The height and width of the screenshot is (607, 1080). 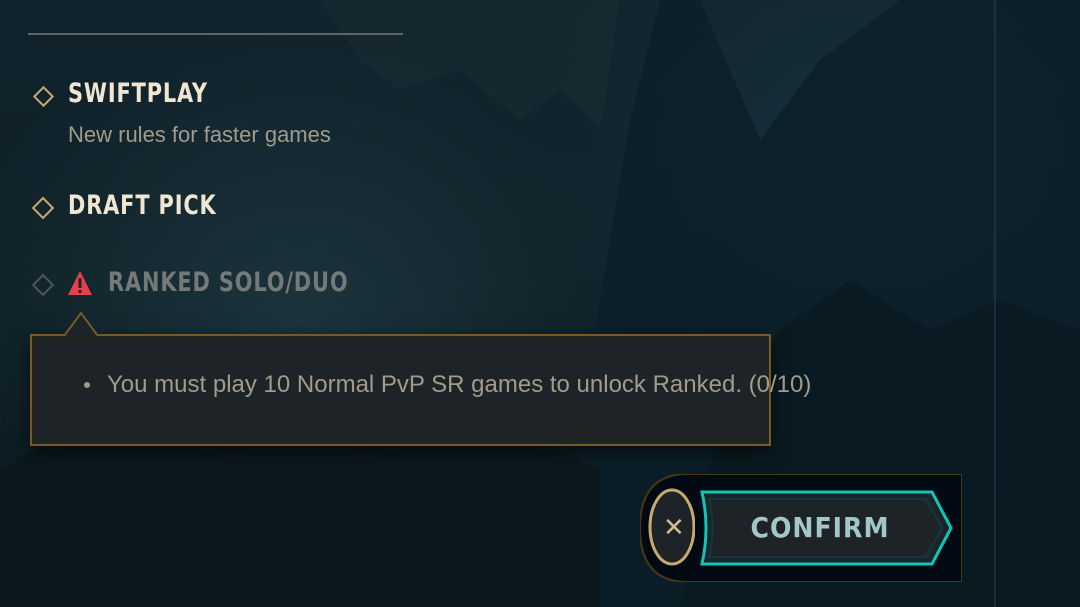 What do you see at coordinates (87, 385) in the screenshot?
I see `bullet-icon` at bounding box center [87, 385].